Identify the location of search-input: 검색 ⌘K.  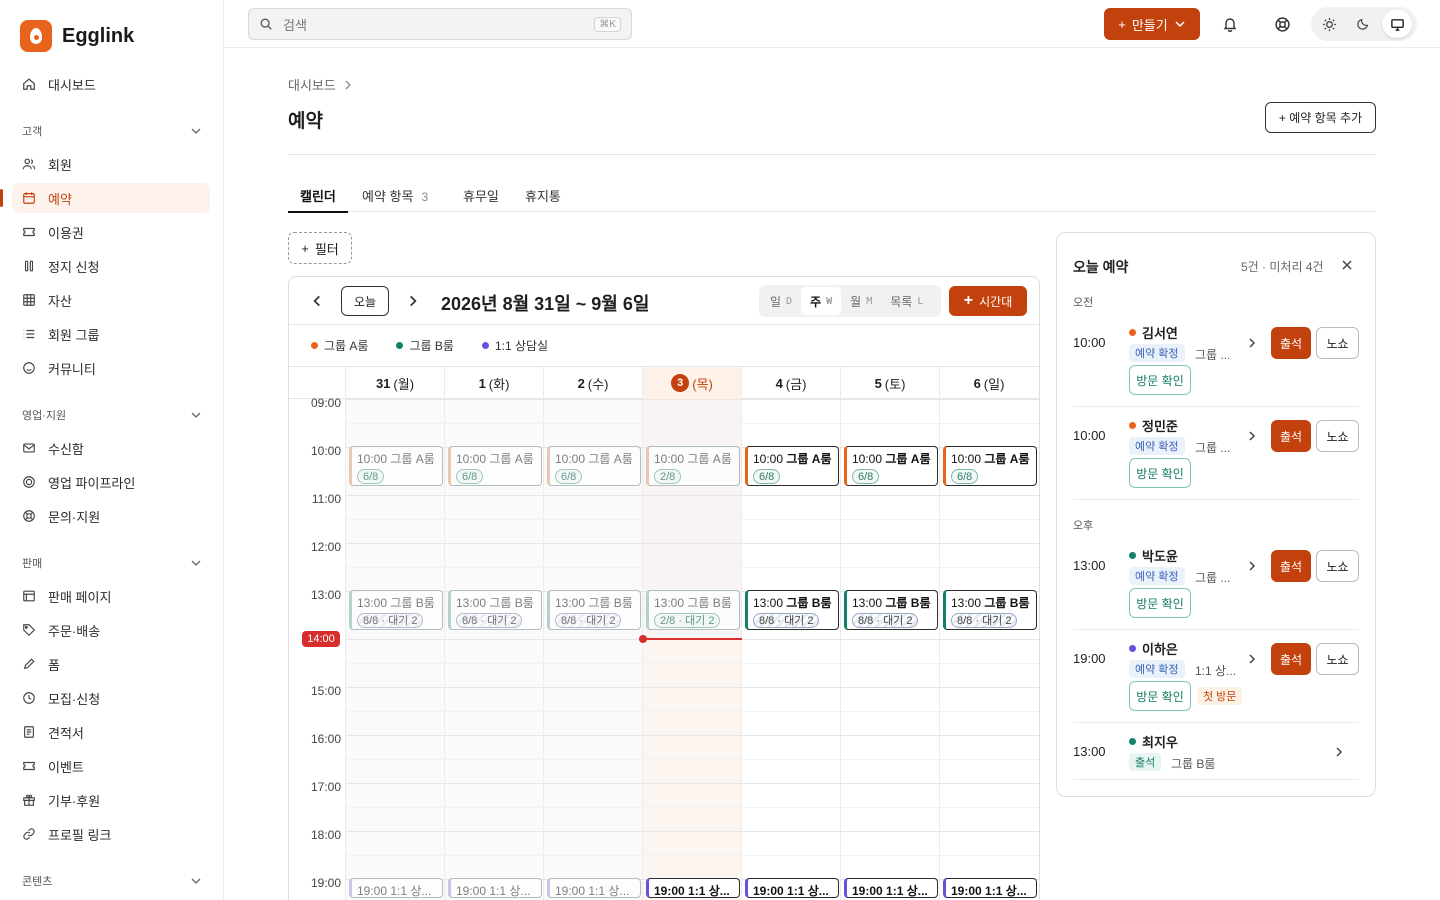
(440, 24).